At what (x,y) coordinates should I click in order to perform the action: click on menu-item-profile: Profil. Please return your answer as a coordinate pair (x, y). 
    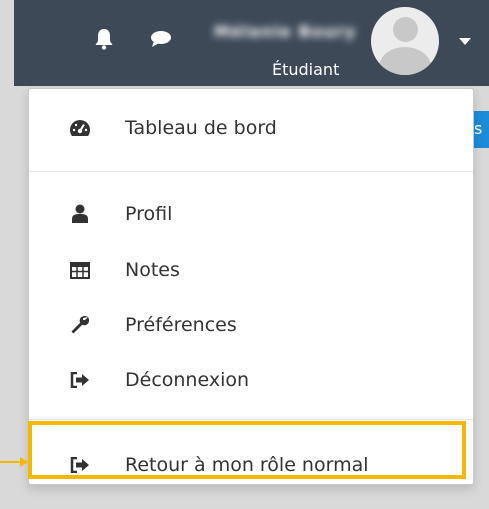
    Looking at the image, I should click on (251, 214).